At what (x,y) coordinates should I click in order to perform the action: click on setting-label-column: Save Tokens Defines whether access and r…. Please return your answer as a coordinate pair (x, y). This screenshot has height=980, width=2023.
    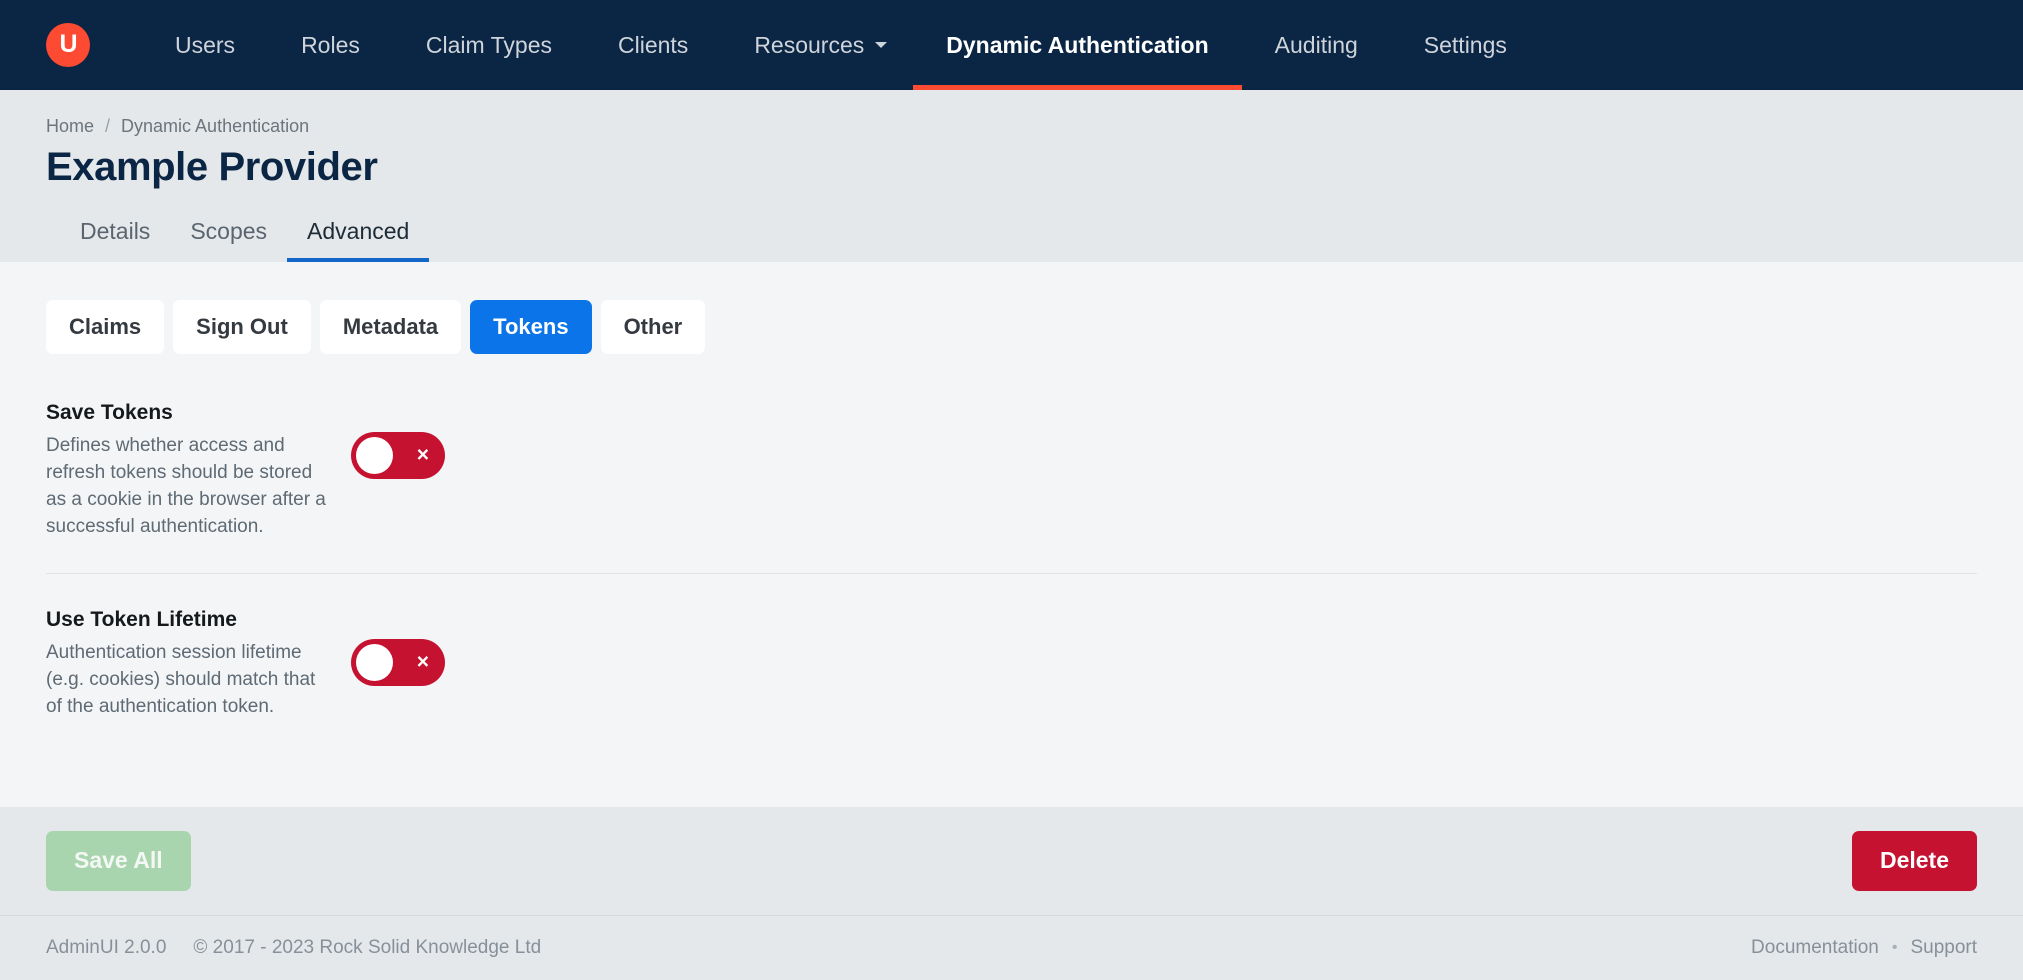
    Looking at the image, I should click on (198, 470).